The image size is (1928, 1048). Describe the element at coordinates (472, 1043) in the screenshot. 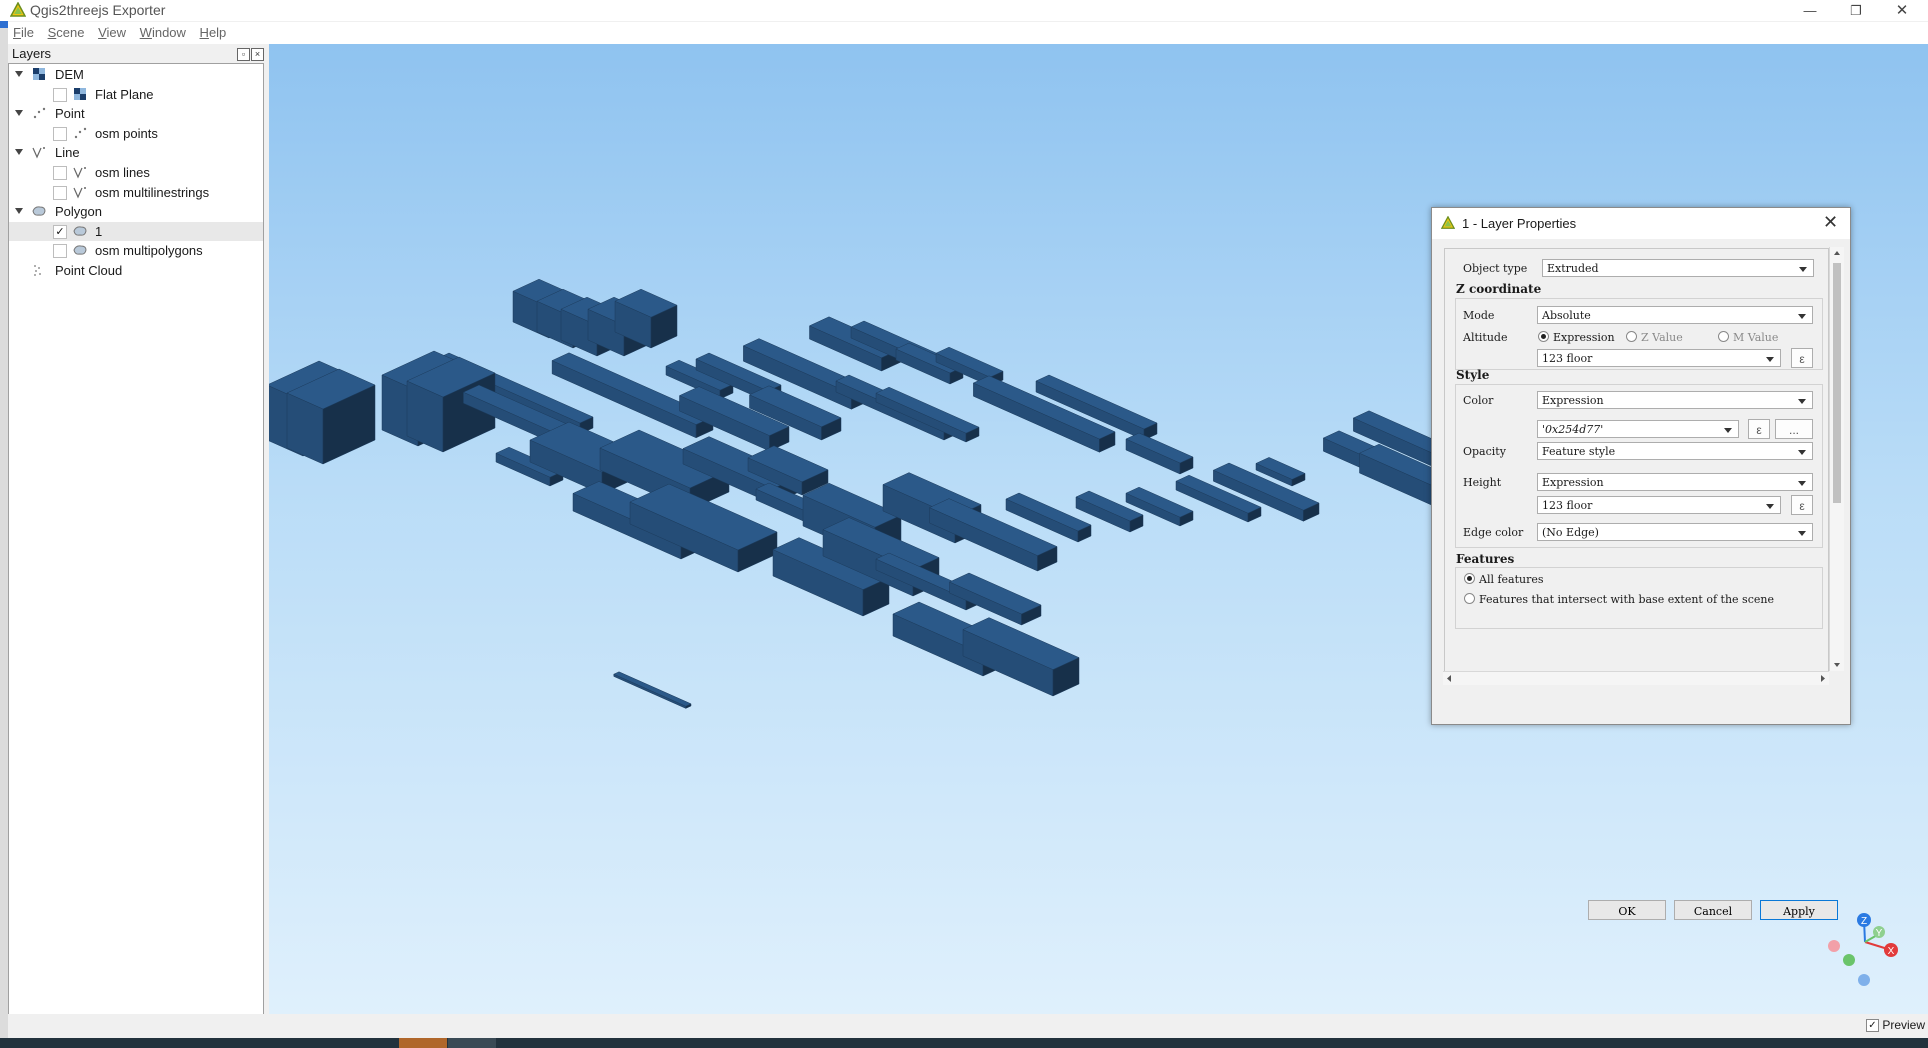

I see `taskbar-app-exporter` at that location.